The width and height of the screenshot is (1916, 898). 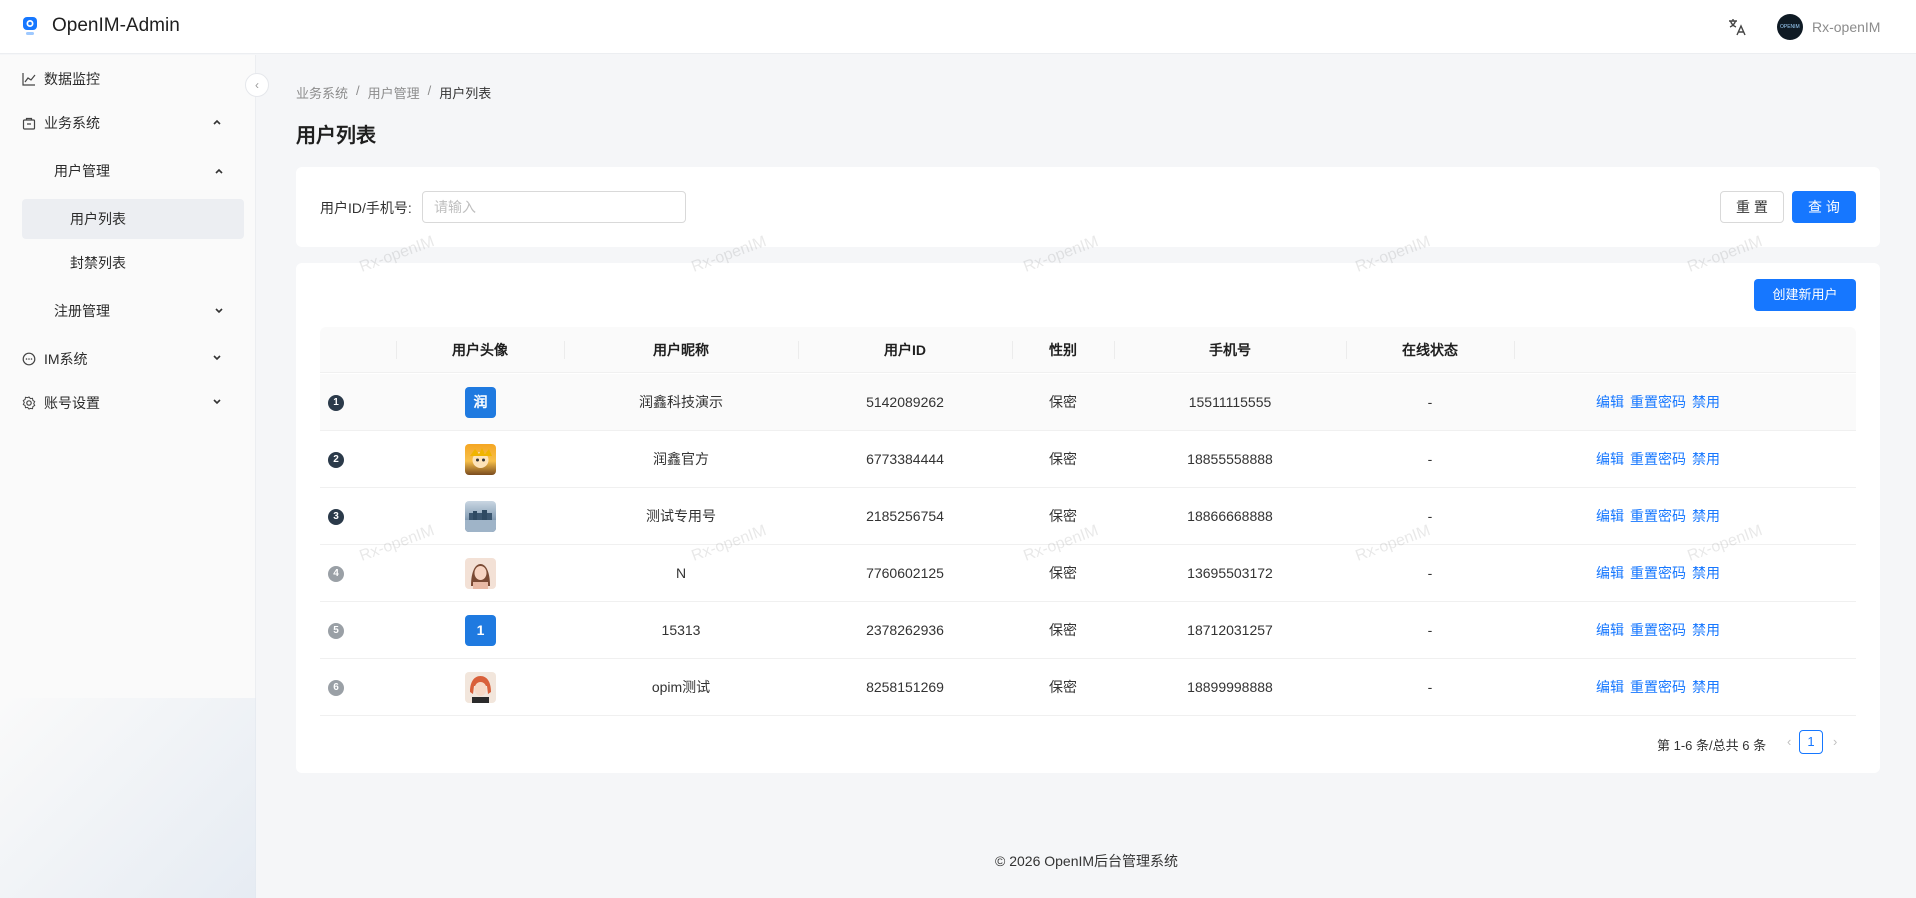 What do you see at coordinates (1712, 745) in the screenshot?
I see `pagination-info: 第 1-6 条/总共 6 条` at bounding box center [1712, 745].